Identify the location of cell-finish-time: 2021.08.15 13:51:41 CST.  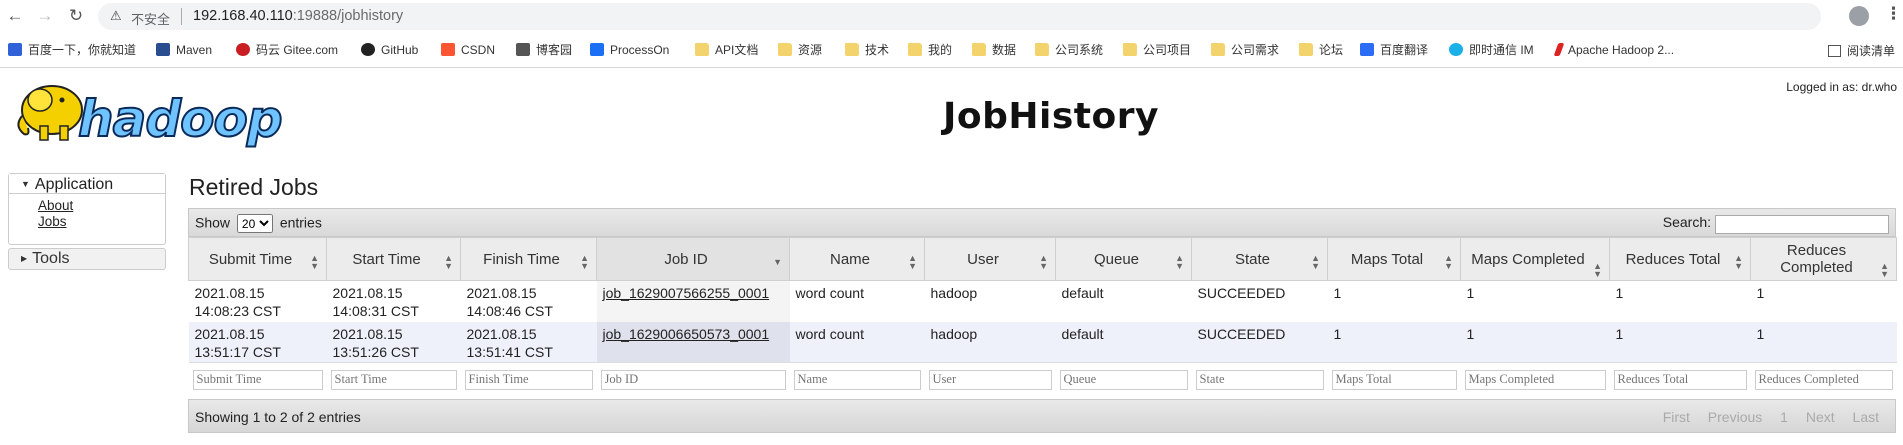
(528, 342).